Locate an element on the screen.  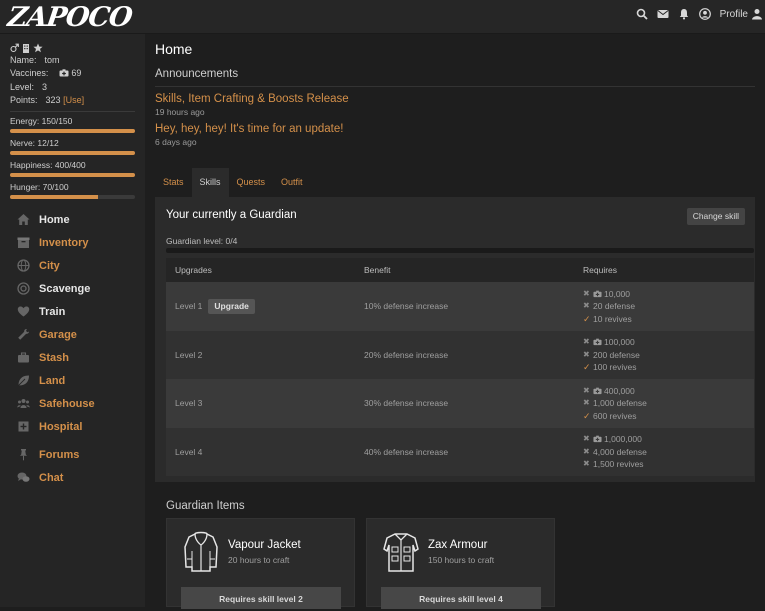
column-header-upgrades: Upgrades is located at coordinates (193, 270).